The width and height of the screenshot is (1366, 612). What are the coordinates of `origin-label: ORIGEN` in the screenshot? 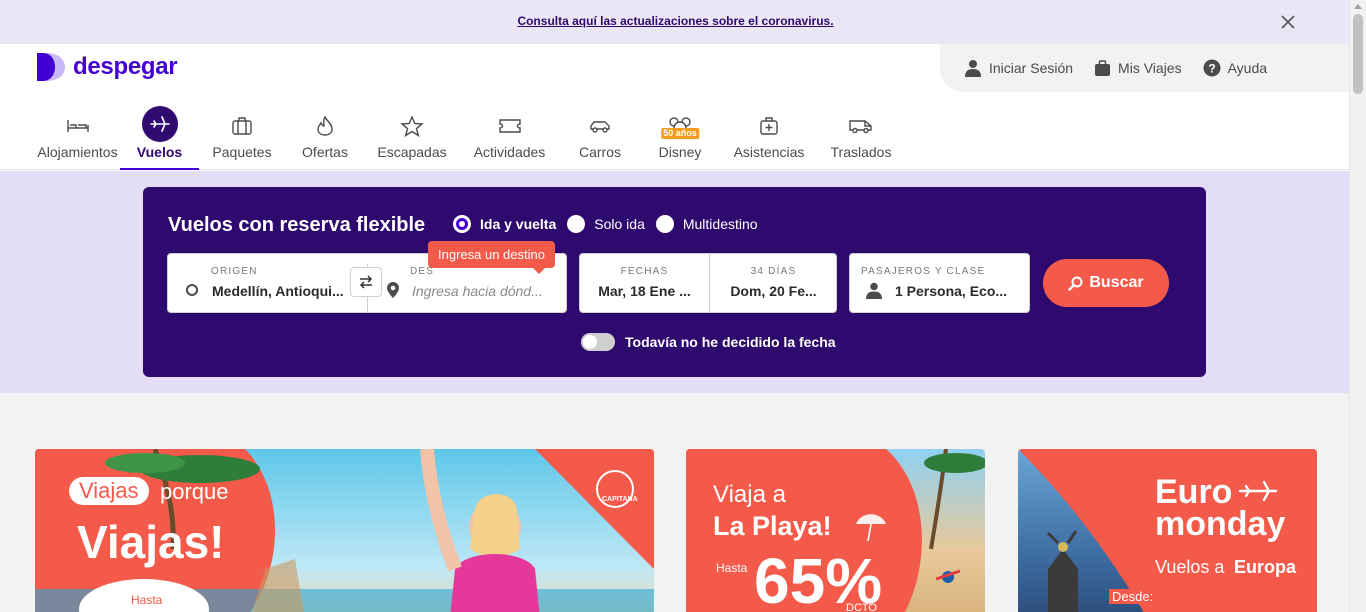 It's located at (234, 271).